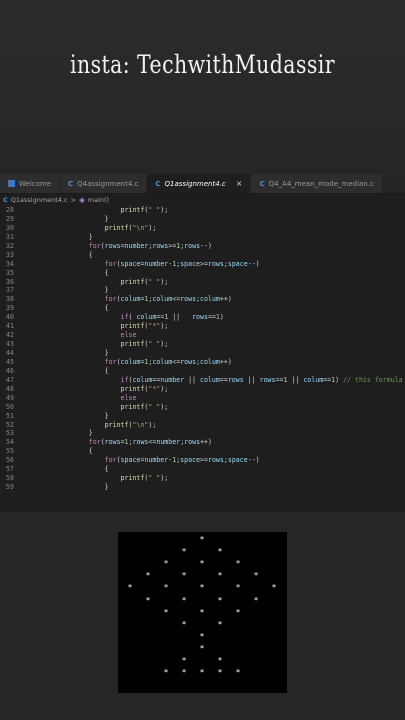  What do you see at coordinates (202, 398) in the screenshot?
I see `code-line: 49 else` at bounding box center [202, 398].